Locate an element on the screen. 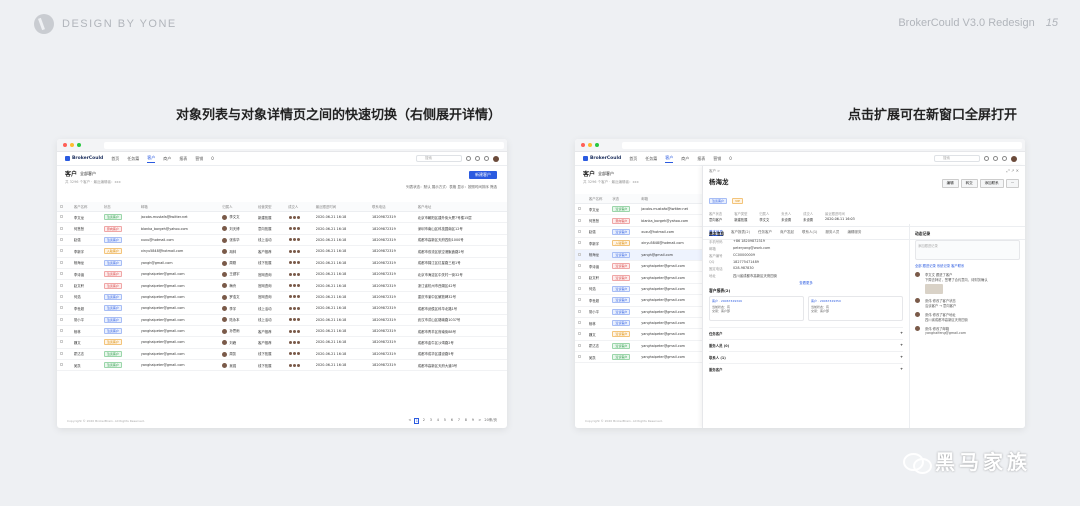 The image size is (1080, 506). nav-home: 首页 is located at coordinates (633, 159).